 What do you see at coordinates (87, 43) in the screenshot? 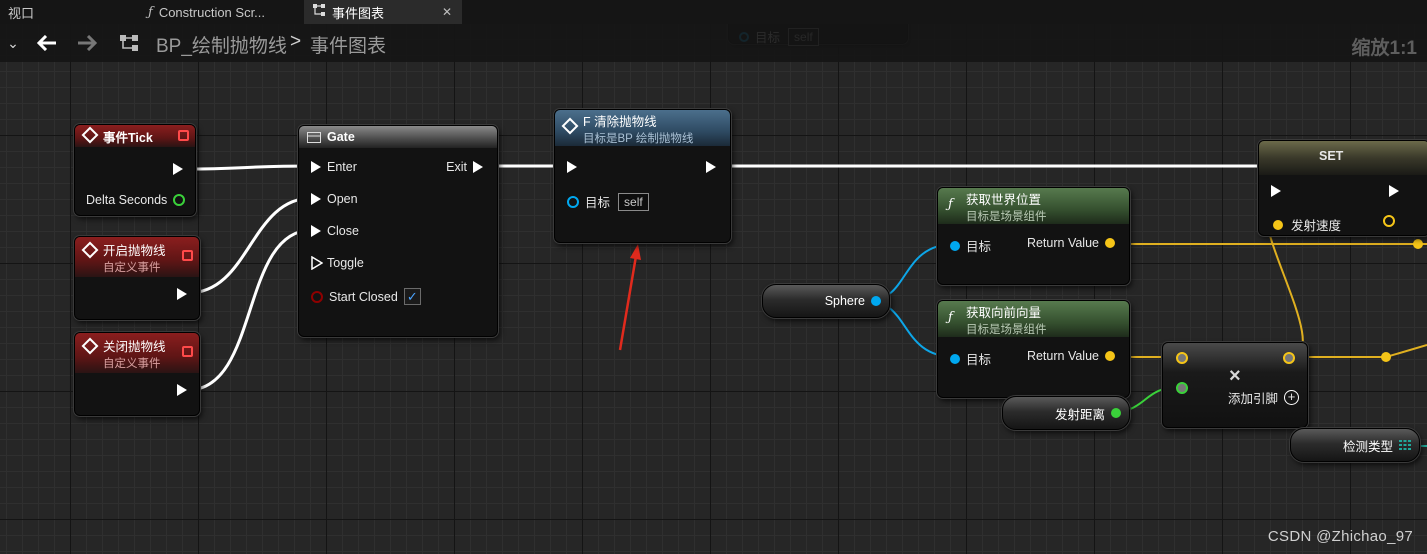
I see `forward-arrow-icon` at bounding box center [87, 43].